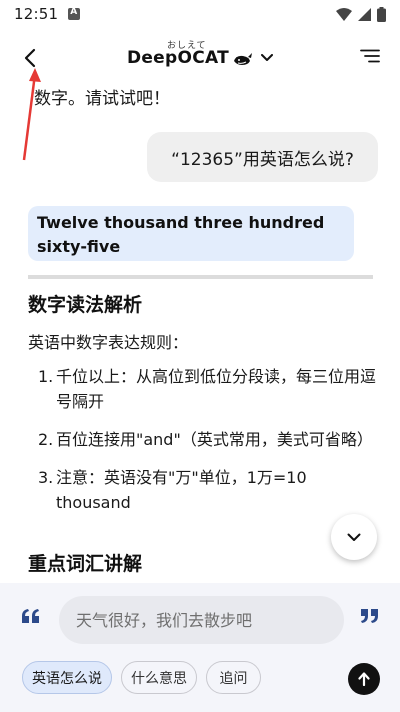  What do you see at coordinates (201, 620) in the screenshot?
I see `message-input` at bounding box center [201, 620].